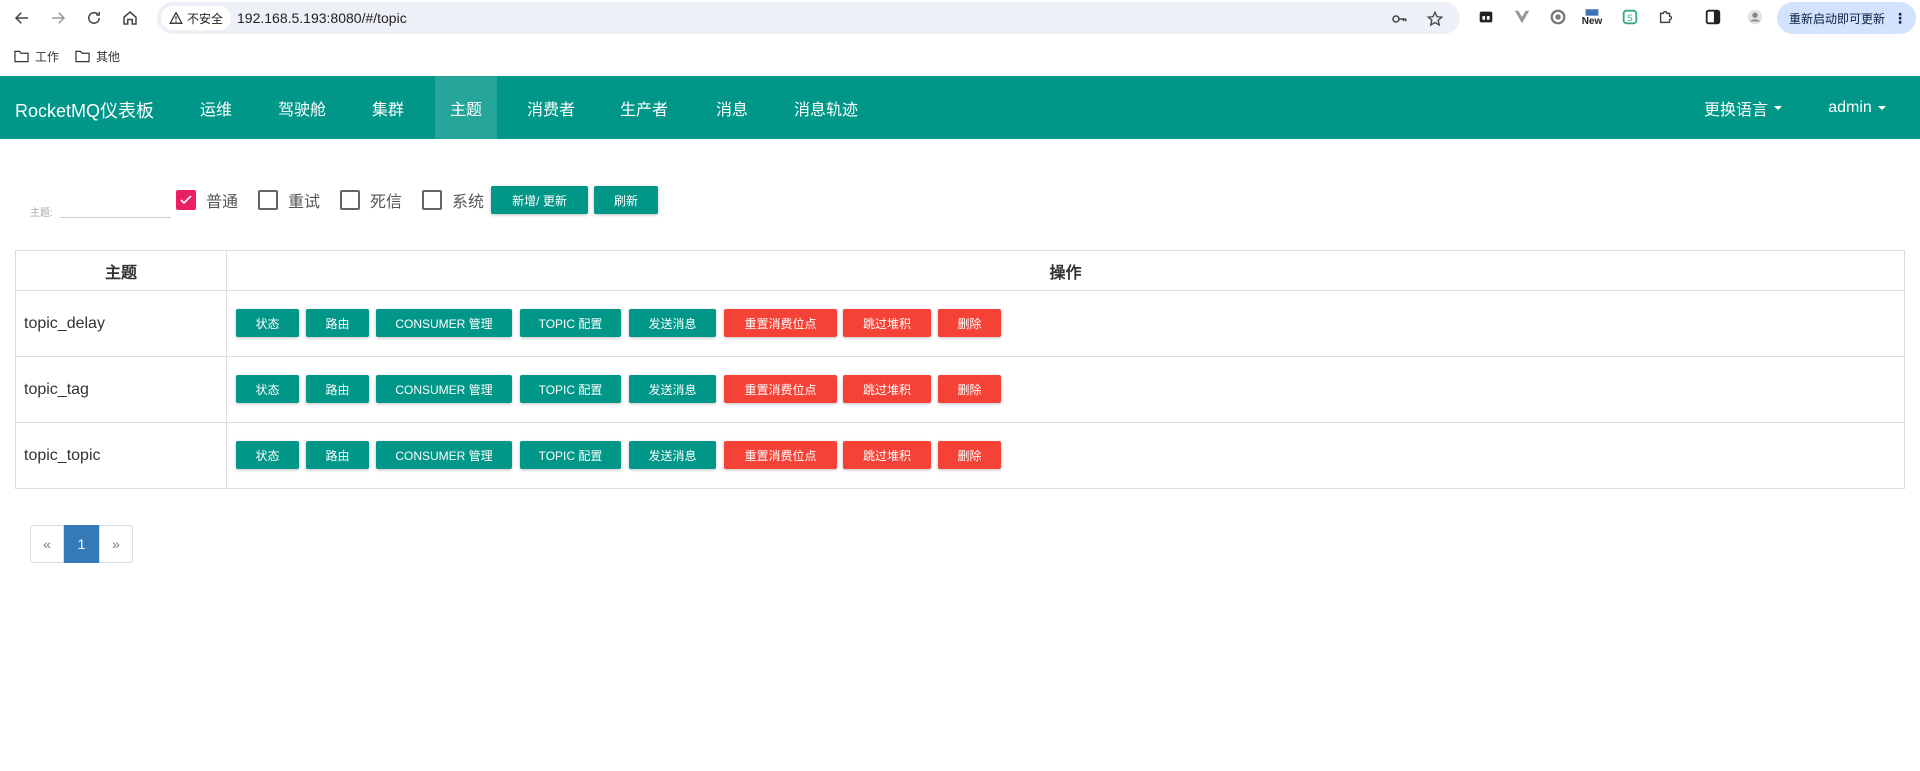 The image size is (1920, 771). Describe the element at coordinates (186, 200) in the screenshot. I see `checkbox-checked-icon` at that location.